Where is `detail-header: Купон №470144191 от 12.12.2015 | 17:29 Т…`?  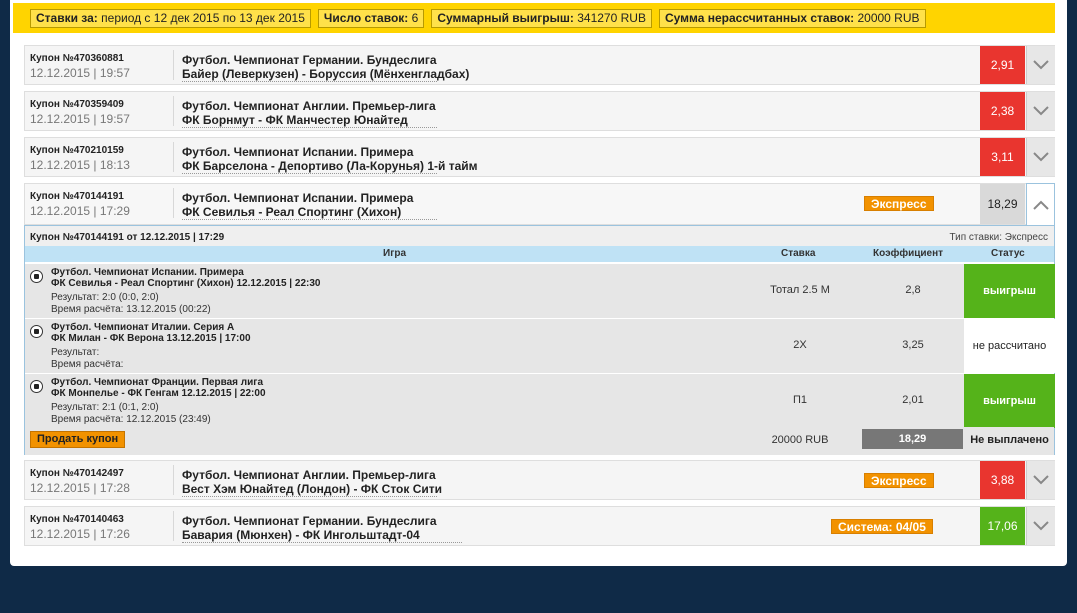
detail-header: Купон №470144191 от 12.12.2015 | 17:29 Т… is located at coordinates (539, 236).